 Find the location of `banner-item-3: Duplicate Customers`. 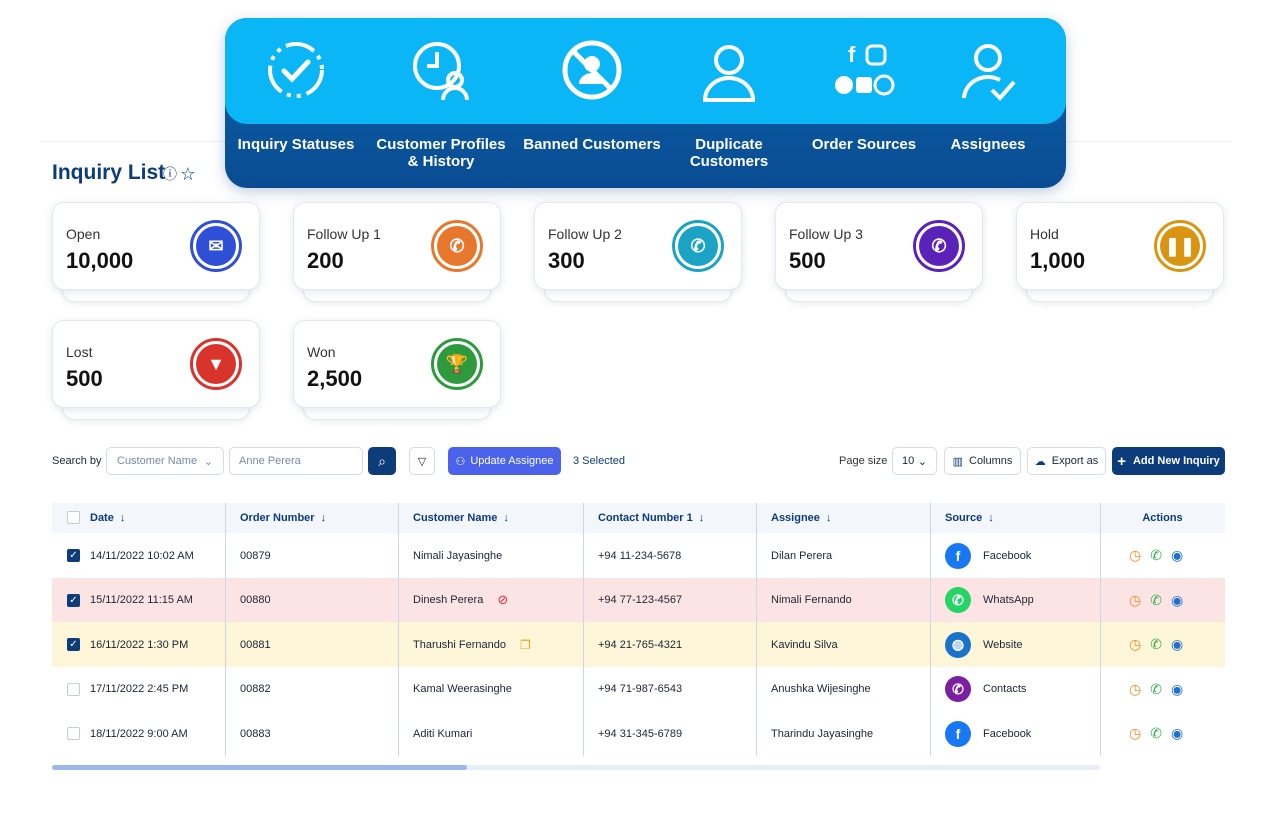

banner-item-3: Duplicate Customers is located at coordinates (729, 103).